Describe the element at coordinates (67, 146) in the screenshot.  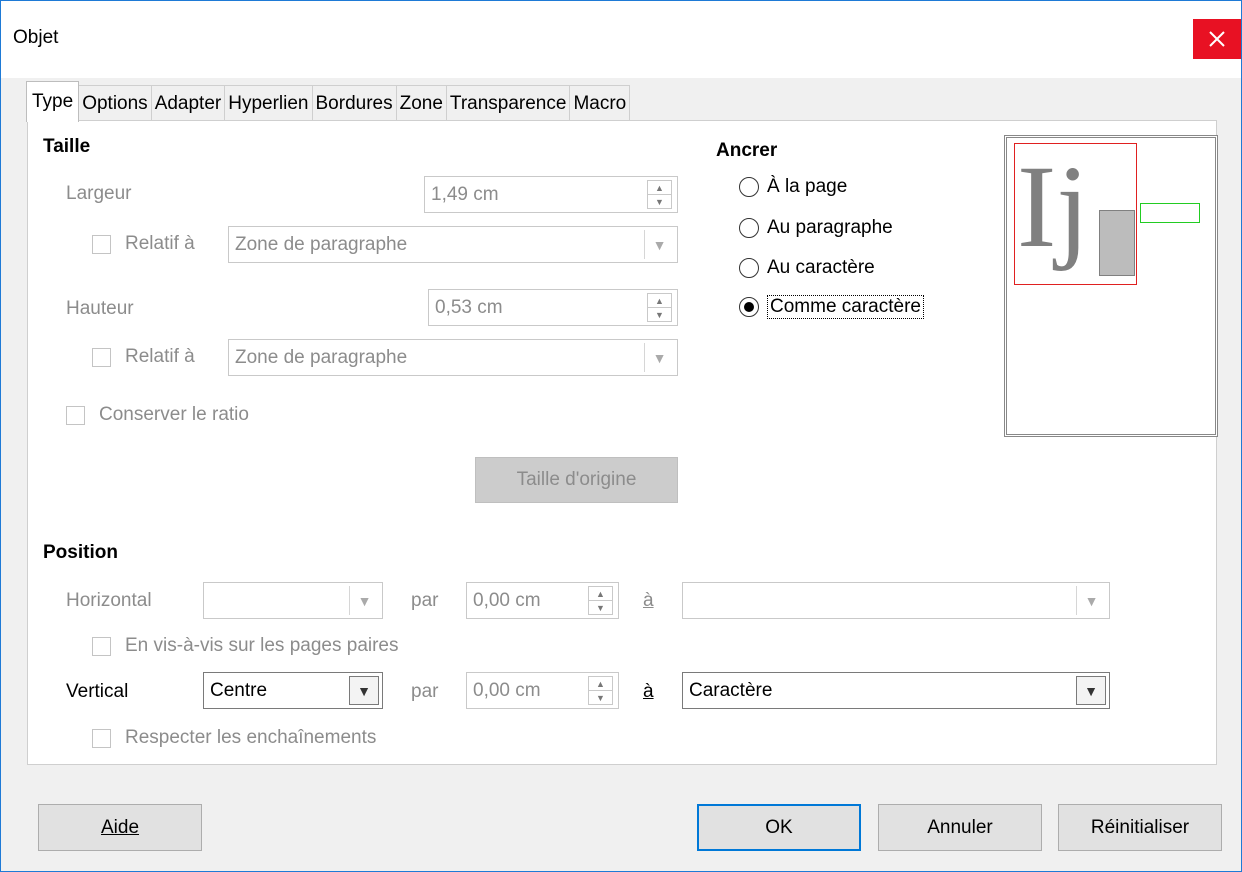
I see `size-section-title: Taille` at that location.